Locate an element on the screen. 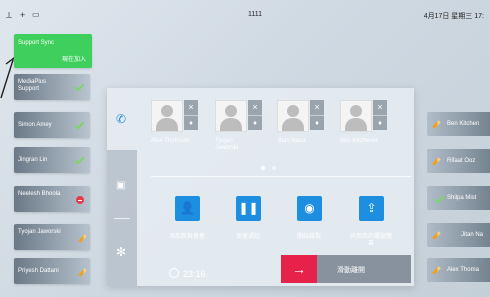 The height and width of the screenshot is (297, 490). participant-name: Neelesh Bhoola is located at coordinates (39, 194).